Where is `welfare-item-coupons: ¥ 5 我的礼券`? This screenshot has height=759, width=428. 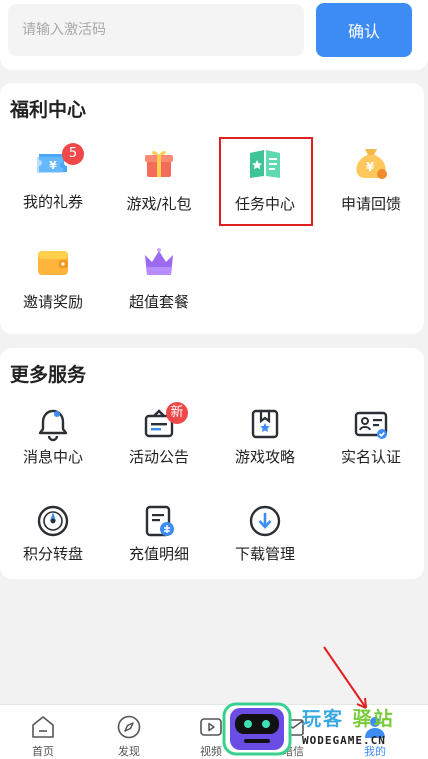 welfare-item-coupons: ¥ 5 我的礼券 is located at coordinates (53, 179).